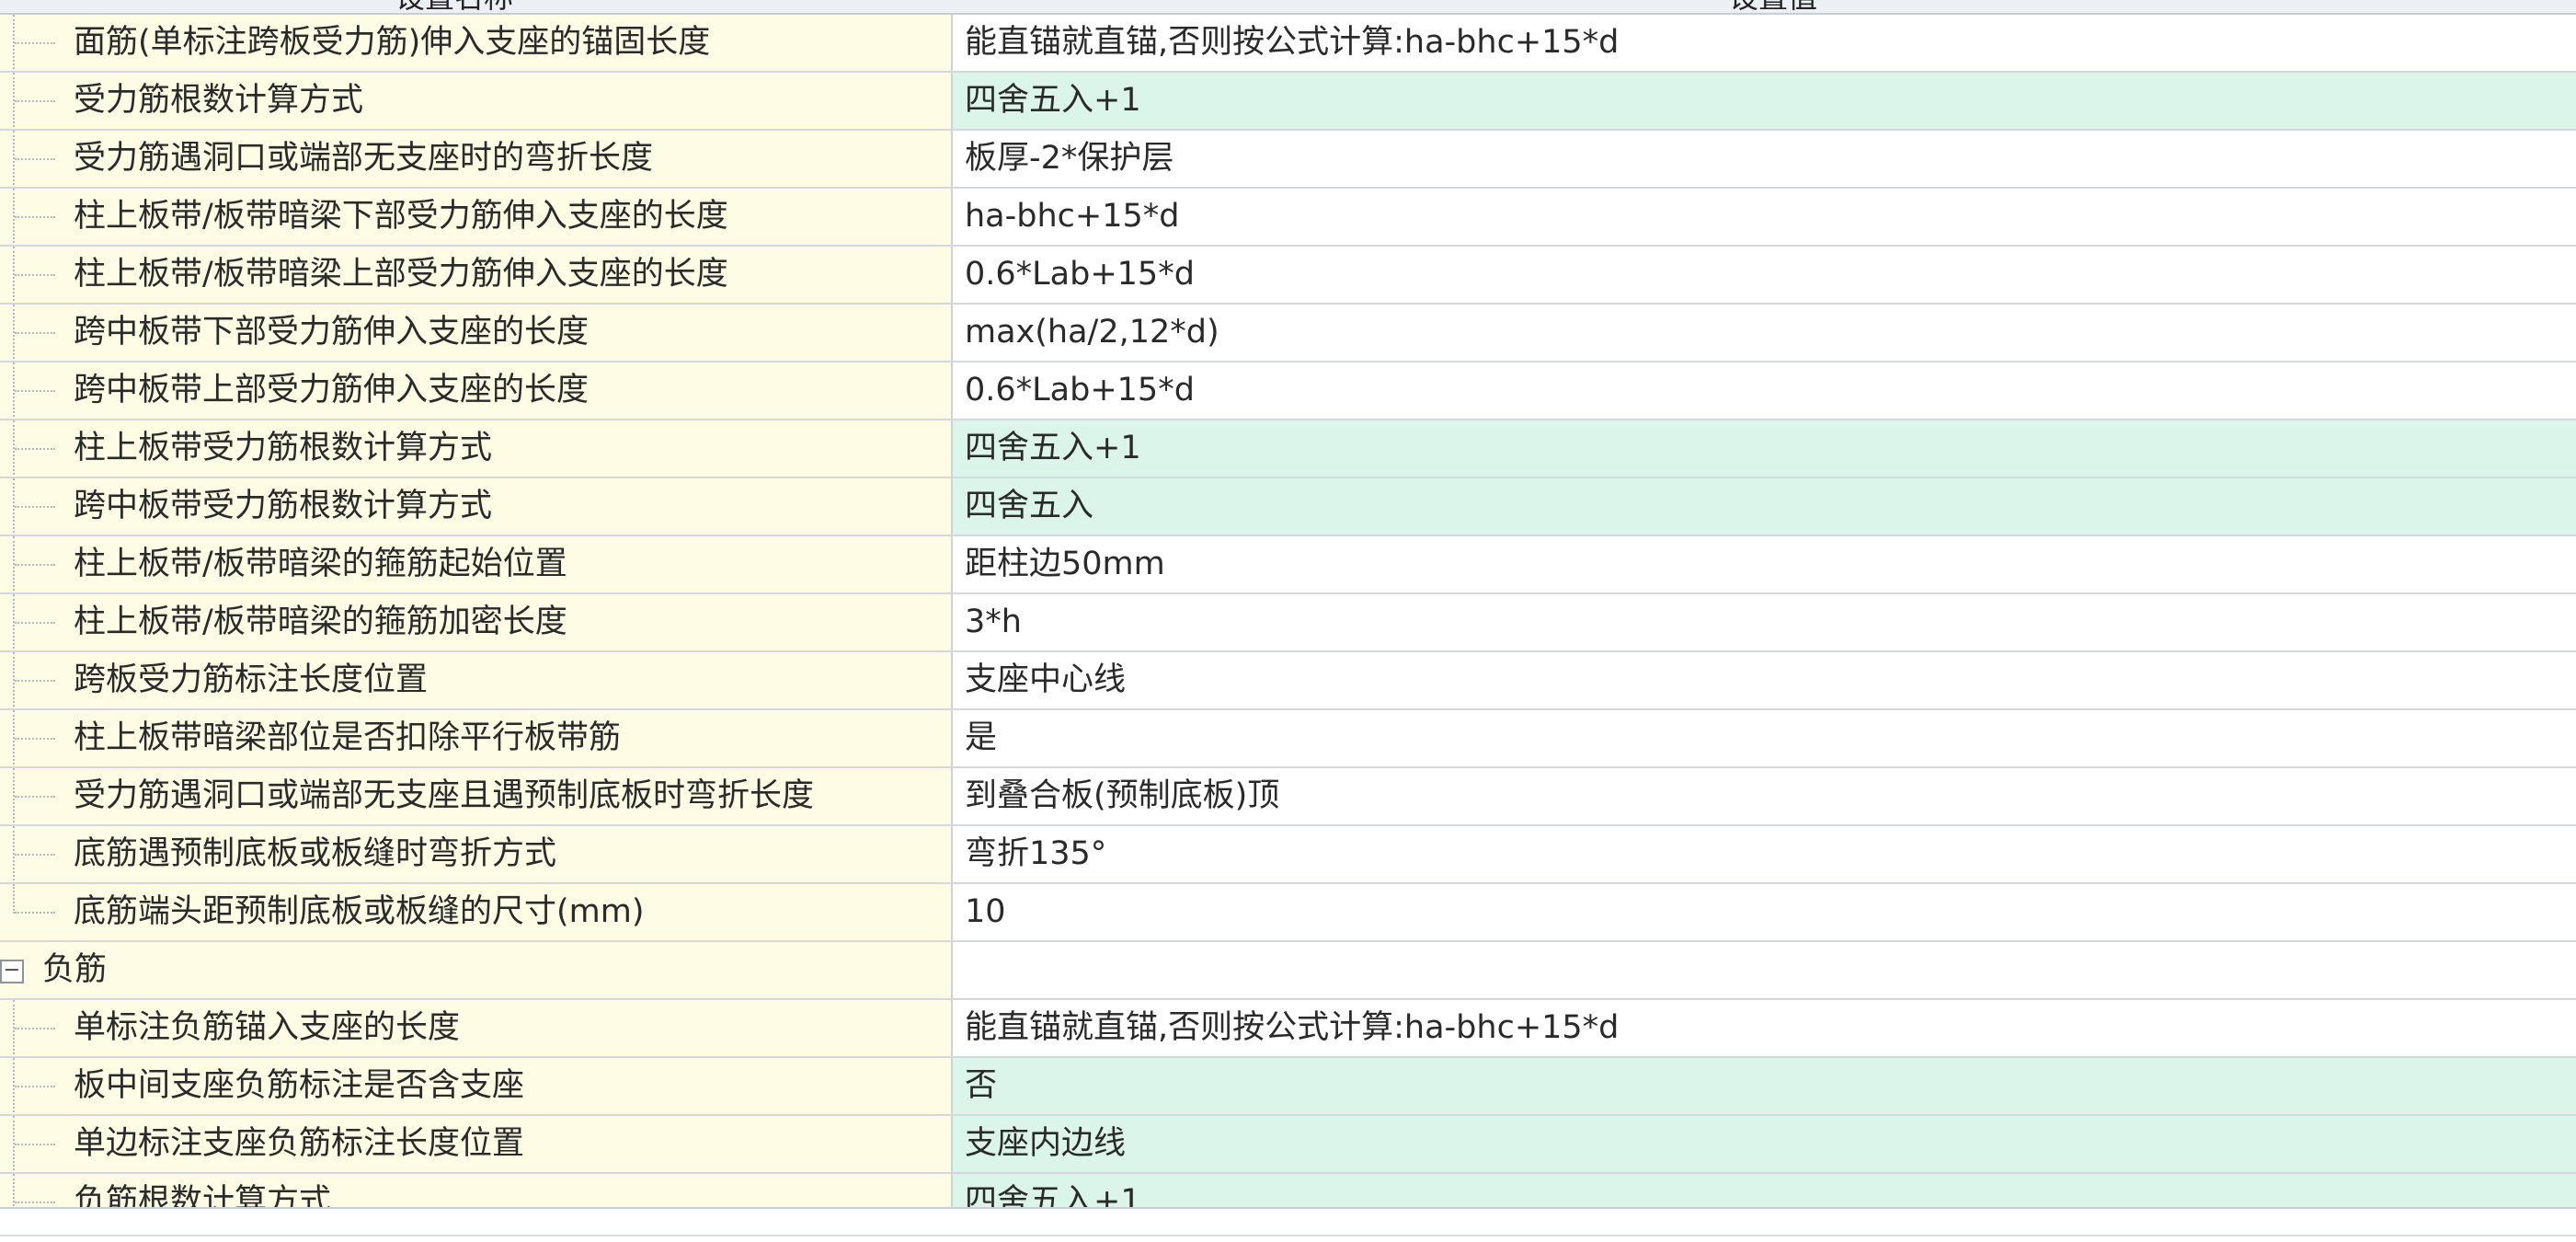  Describe the element at coordinates (1072, 216) in the screenshot. I see `setting-value: ha-bhc+15*d` at that location.